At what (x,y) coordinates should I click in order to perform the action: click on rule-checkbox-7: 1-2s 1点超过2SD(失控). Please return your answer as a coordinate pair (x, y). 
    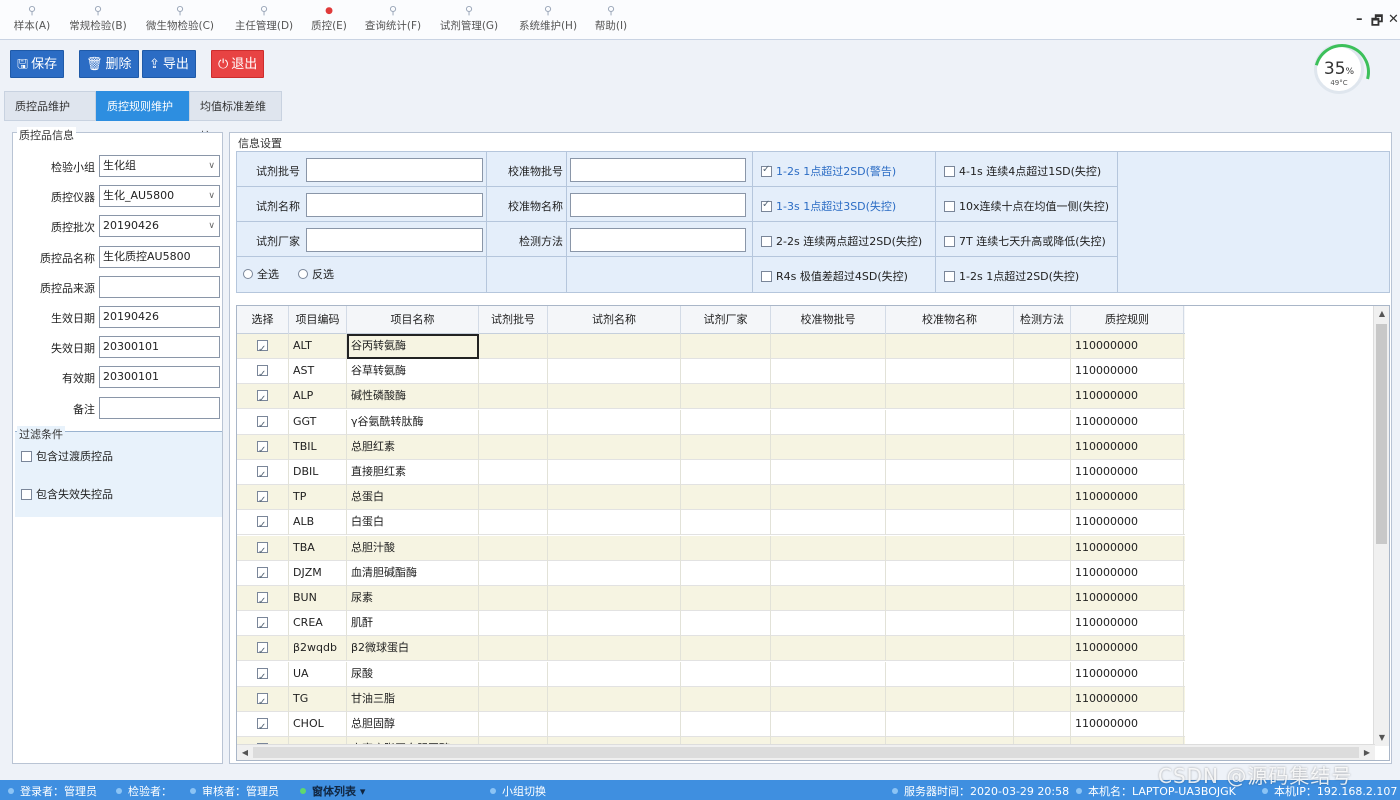
    Looking at the image, I should click on (1011, 276).